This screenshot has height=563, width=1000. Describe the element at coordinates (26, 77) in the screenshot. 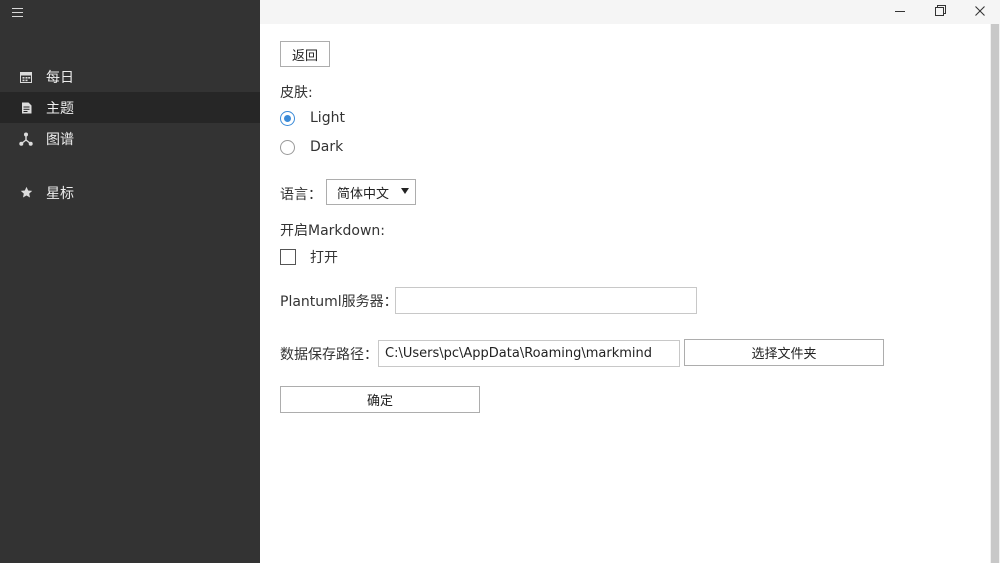

I see `calendar-icon` at that location.